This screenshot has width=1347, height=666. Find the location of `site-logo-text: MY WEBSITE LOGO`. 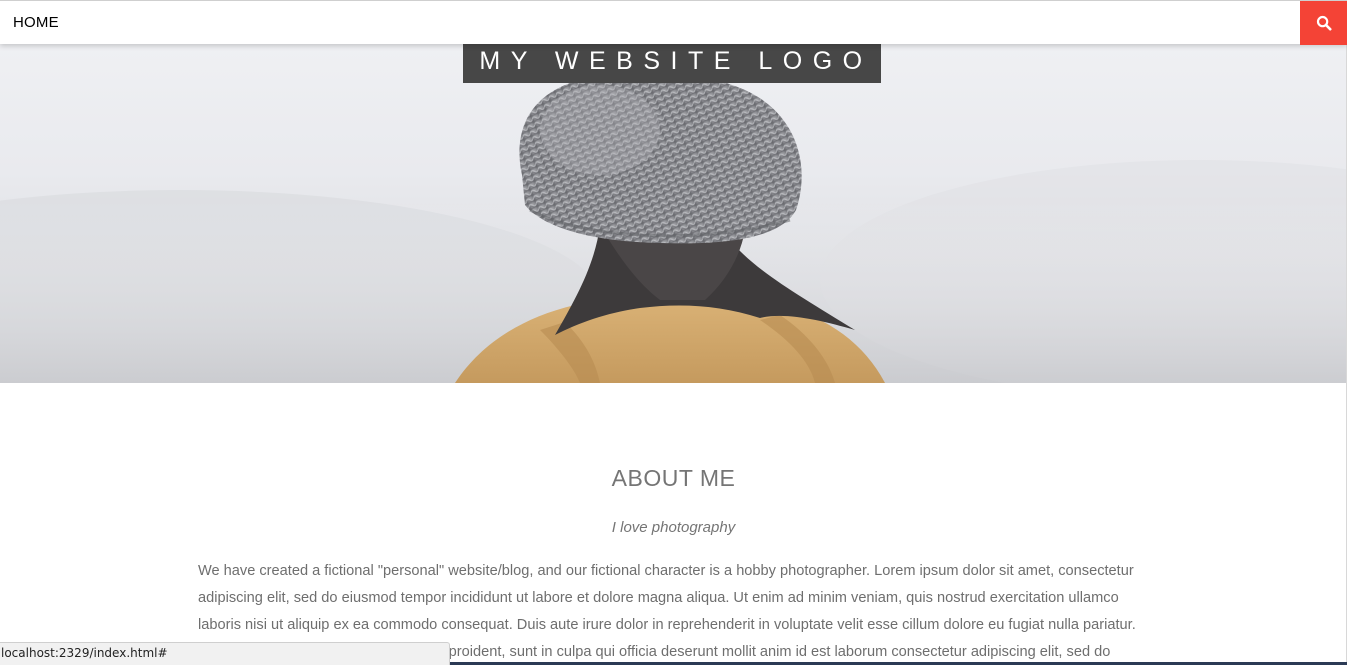

site-logo-text: MY WEBSITE LOGO is located at coordinates (676, 61).